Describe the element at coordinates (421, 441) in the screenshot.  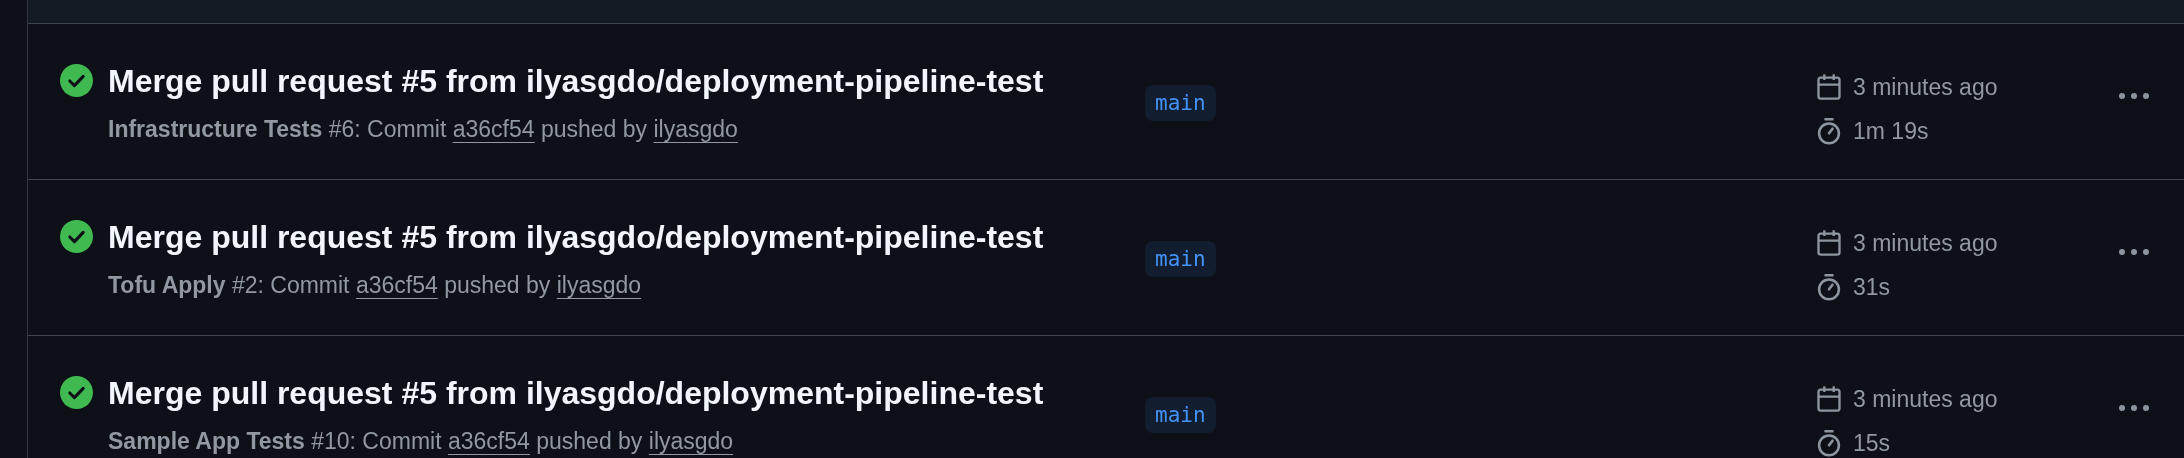
I see `run-description: Sample App Tests #10: Commit a36cf54 pushed by ilyasgdo` at that location.